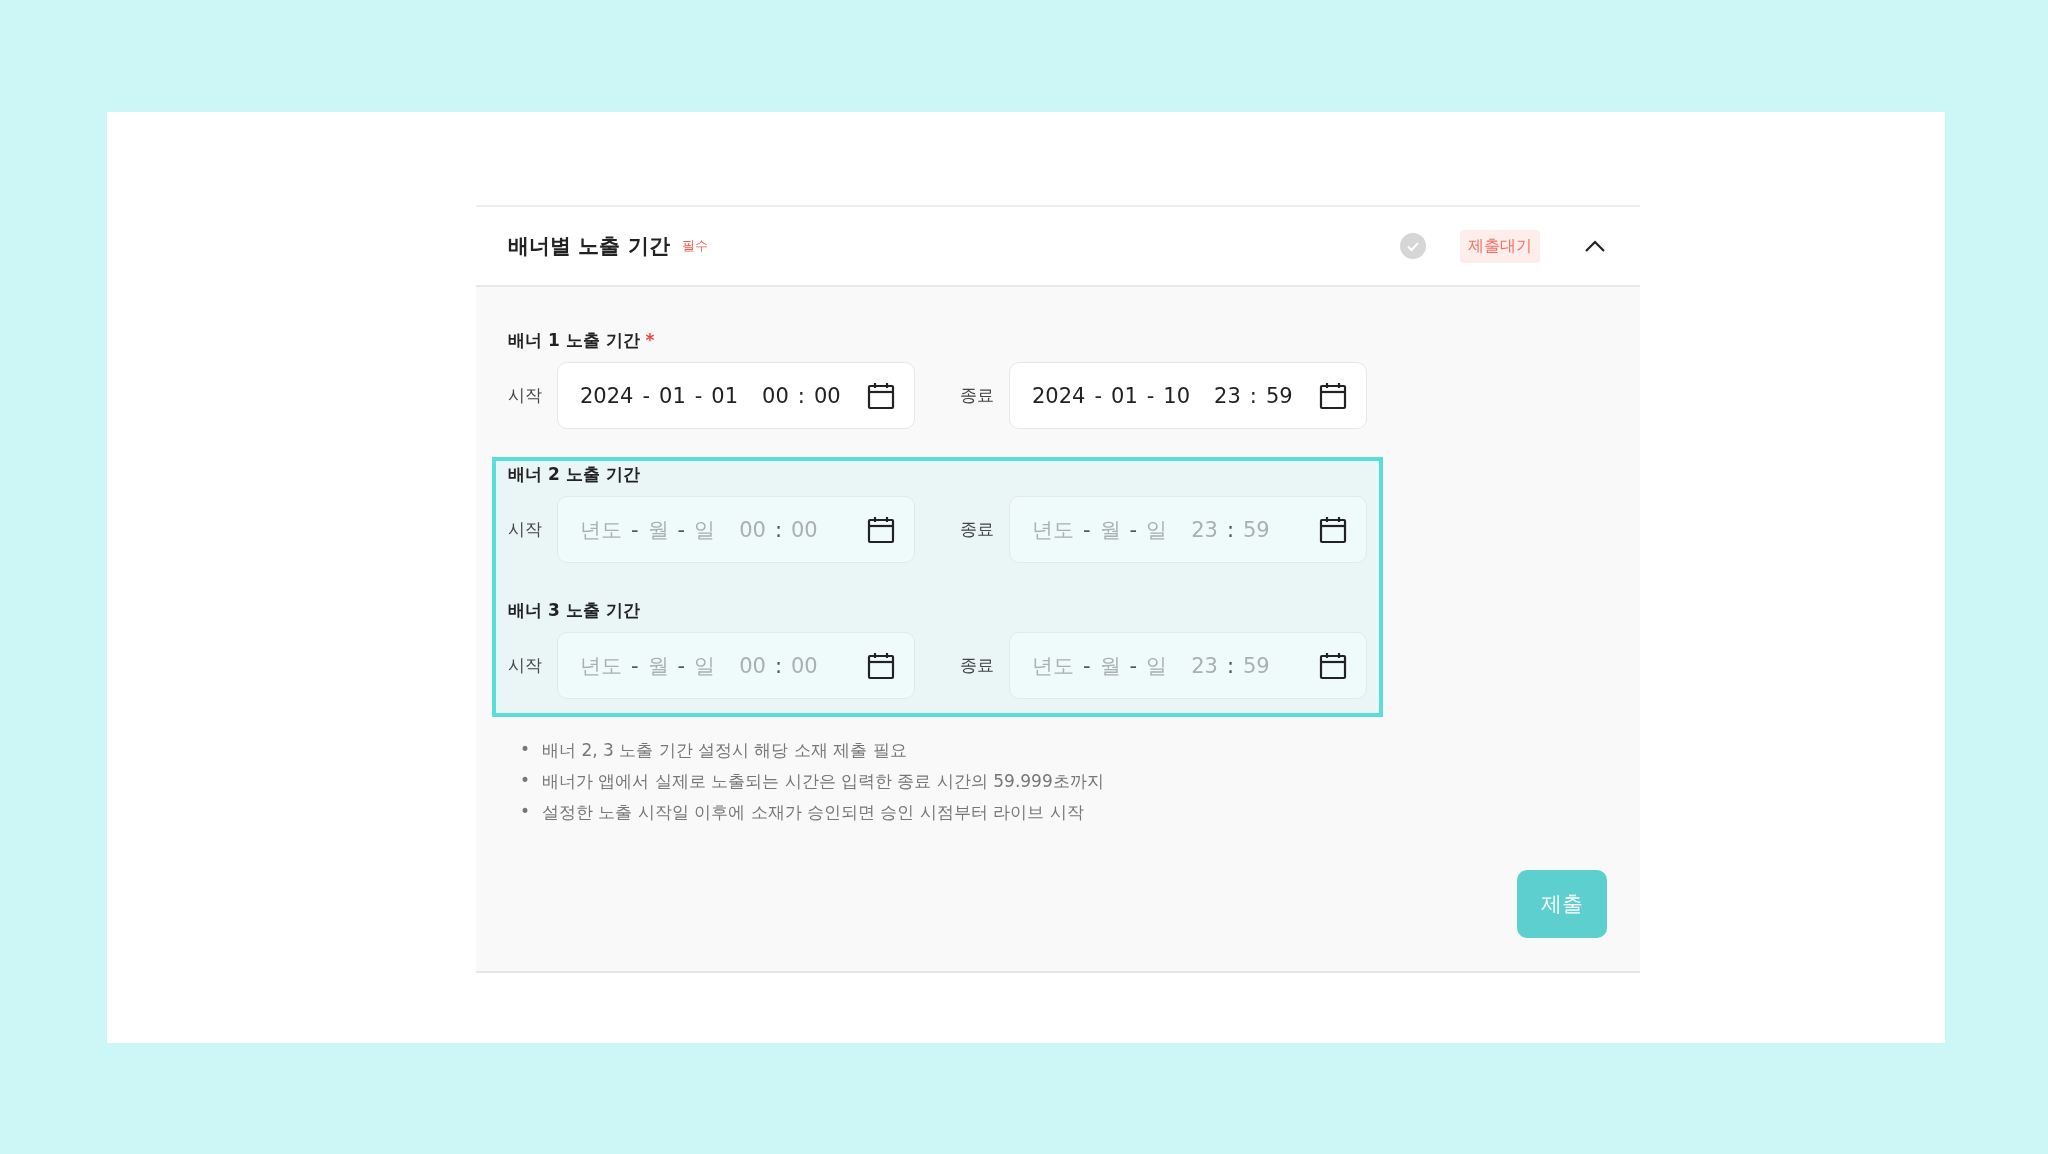  What do you see at coordinates (574, 610) in the screenshot?
I see `banner-title: 배너 3 노출 기간` at bounding box center [574, 610].